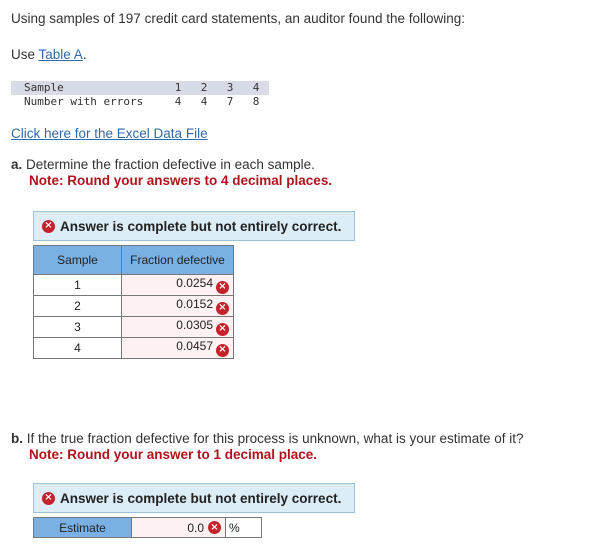 The image size is (600, 557). I want to click on answer-header-row: Sample Fraction defective, so click(133, 260).